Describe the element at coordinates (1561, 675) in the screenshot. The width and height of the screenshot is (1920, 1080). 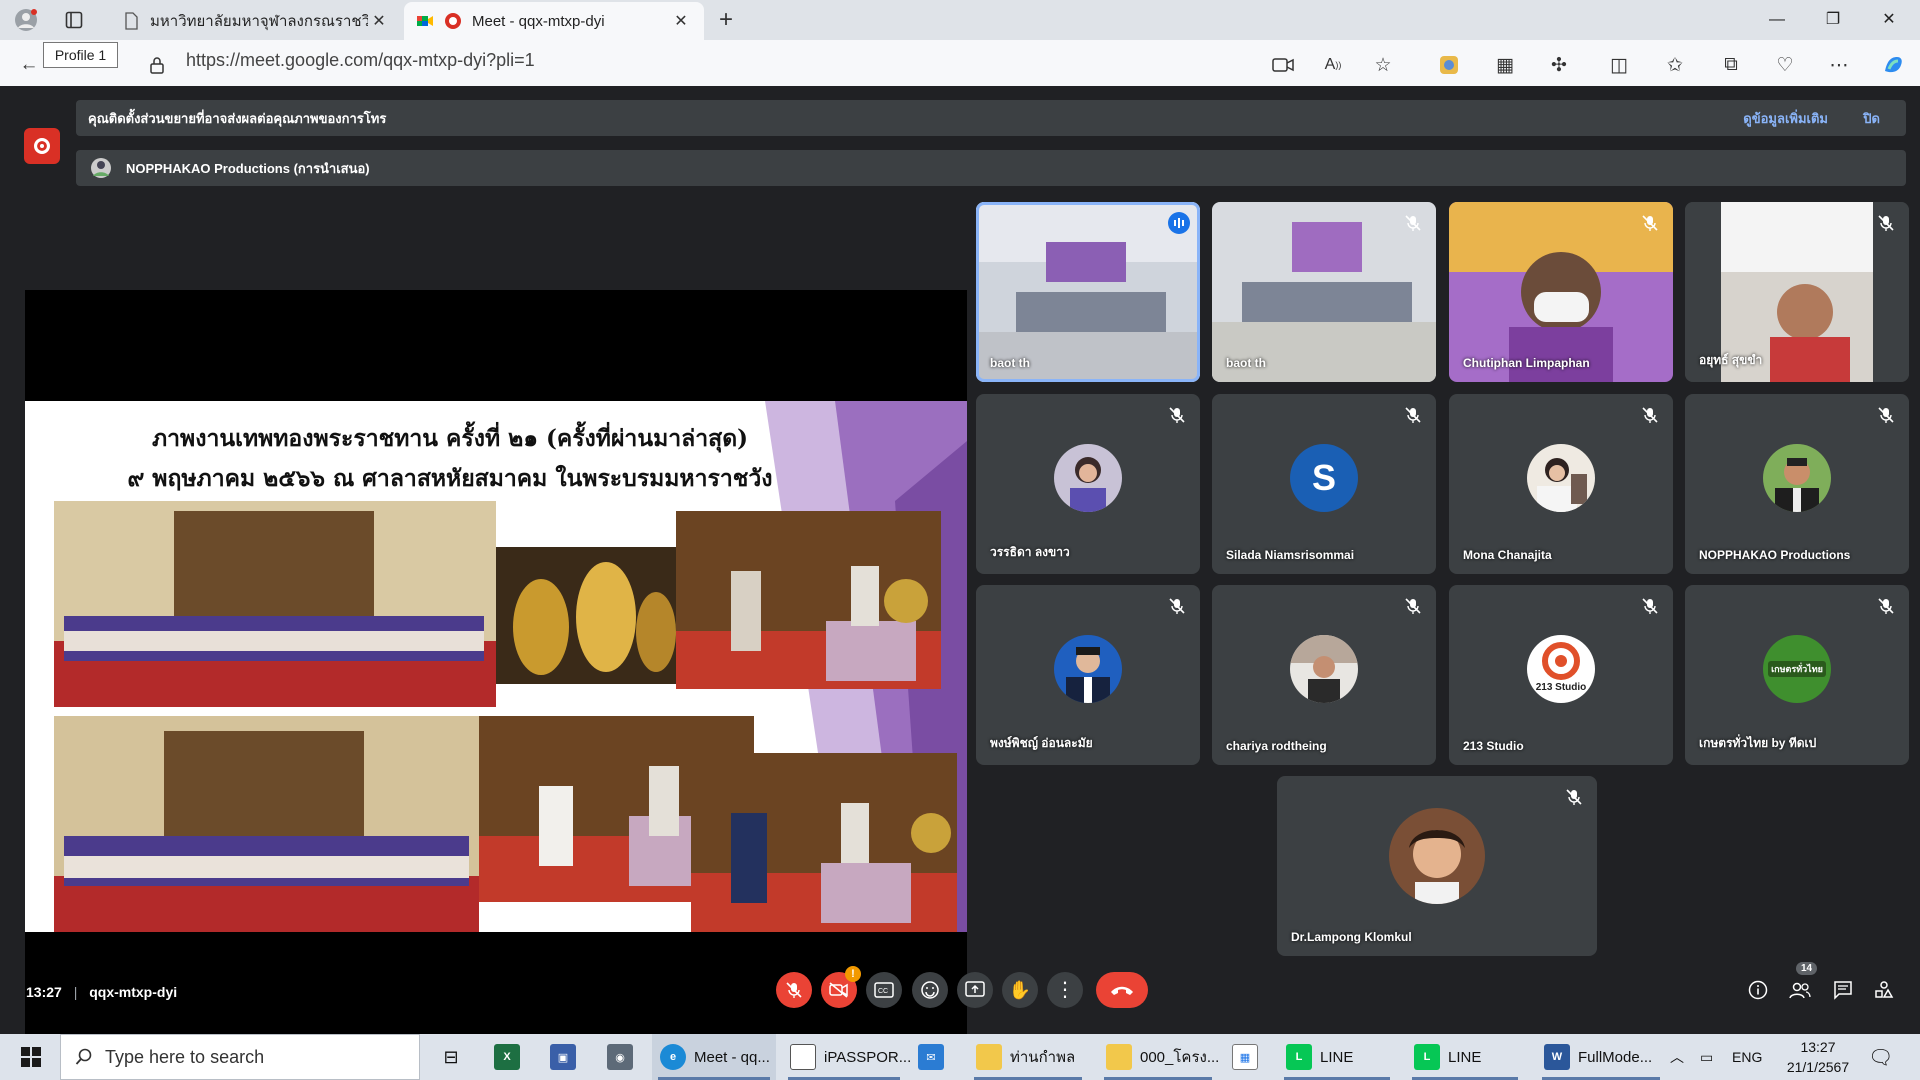
I see `participant-tile: 213 Studio 213 Studio` at that location.